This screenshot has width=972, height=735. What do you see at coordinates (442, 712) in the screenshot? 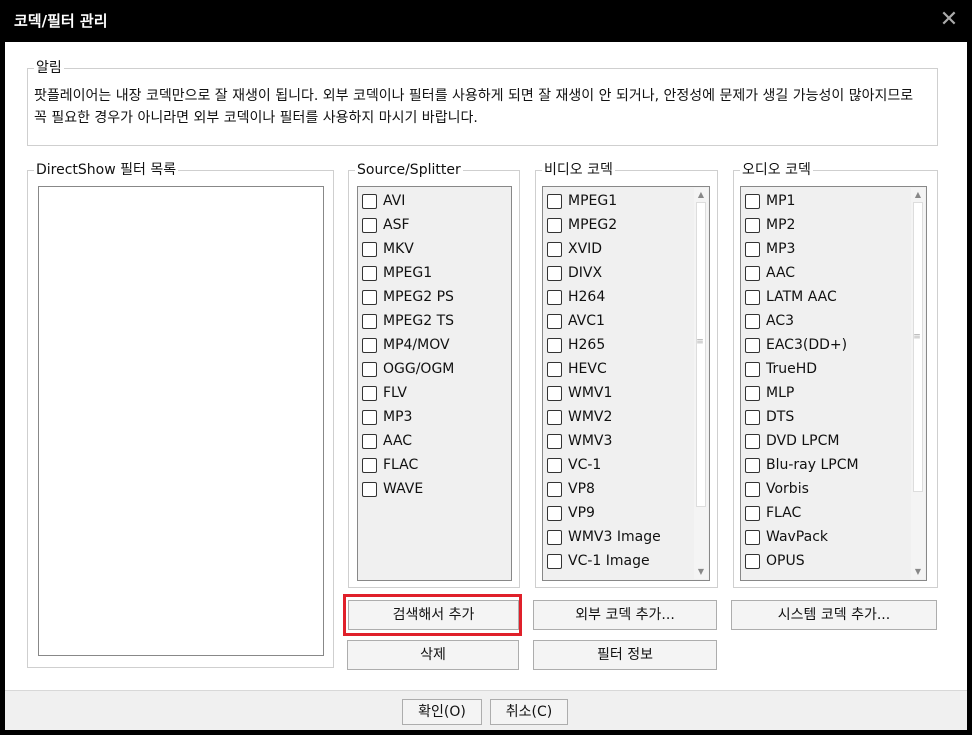
I see `ok-button: 확인(O)` at bounding box center [442, 712].